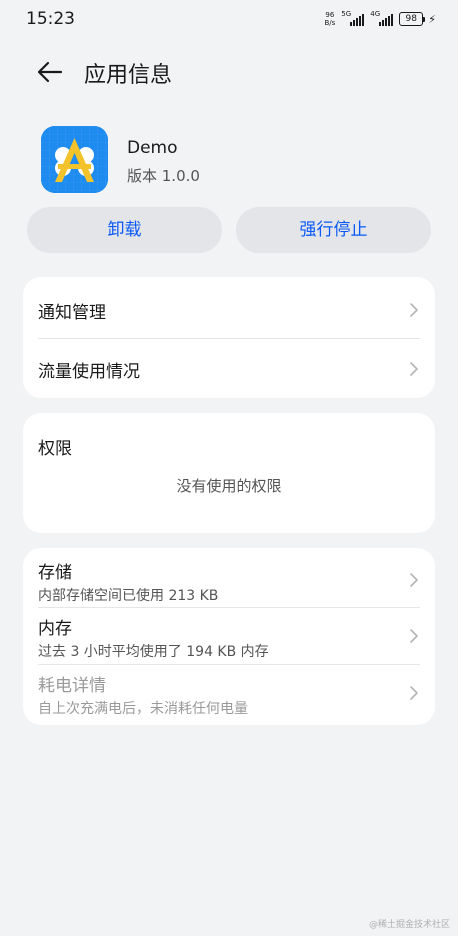 Image resolution: width=458 pixels, height=936 pixels. I want to click on net-speed: 96 B/s, so click(329, 19).